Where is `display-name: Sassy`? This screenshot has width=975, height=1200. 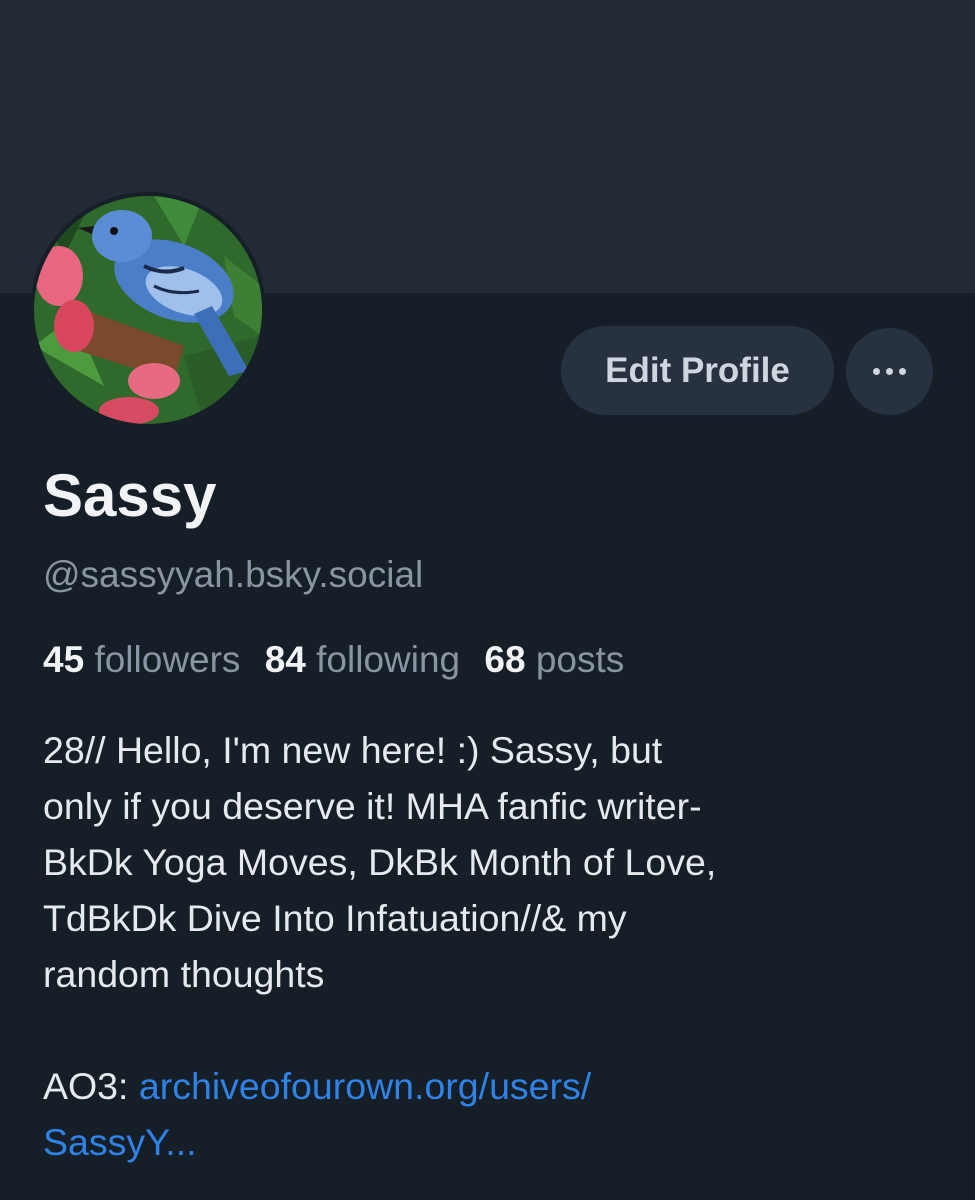 display-name: Sassy is located at coordinates (130, 495).